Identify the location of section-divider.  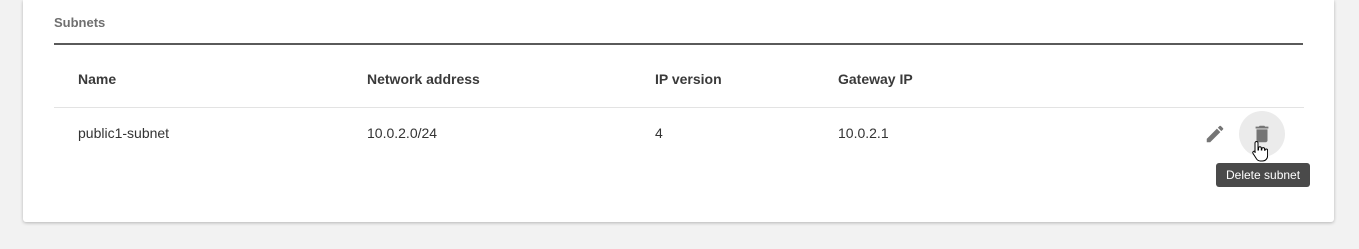
(678, 44).